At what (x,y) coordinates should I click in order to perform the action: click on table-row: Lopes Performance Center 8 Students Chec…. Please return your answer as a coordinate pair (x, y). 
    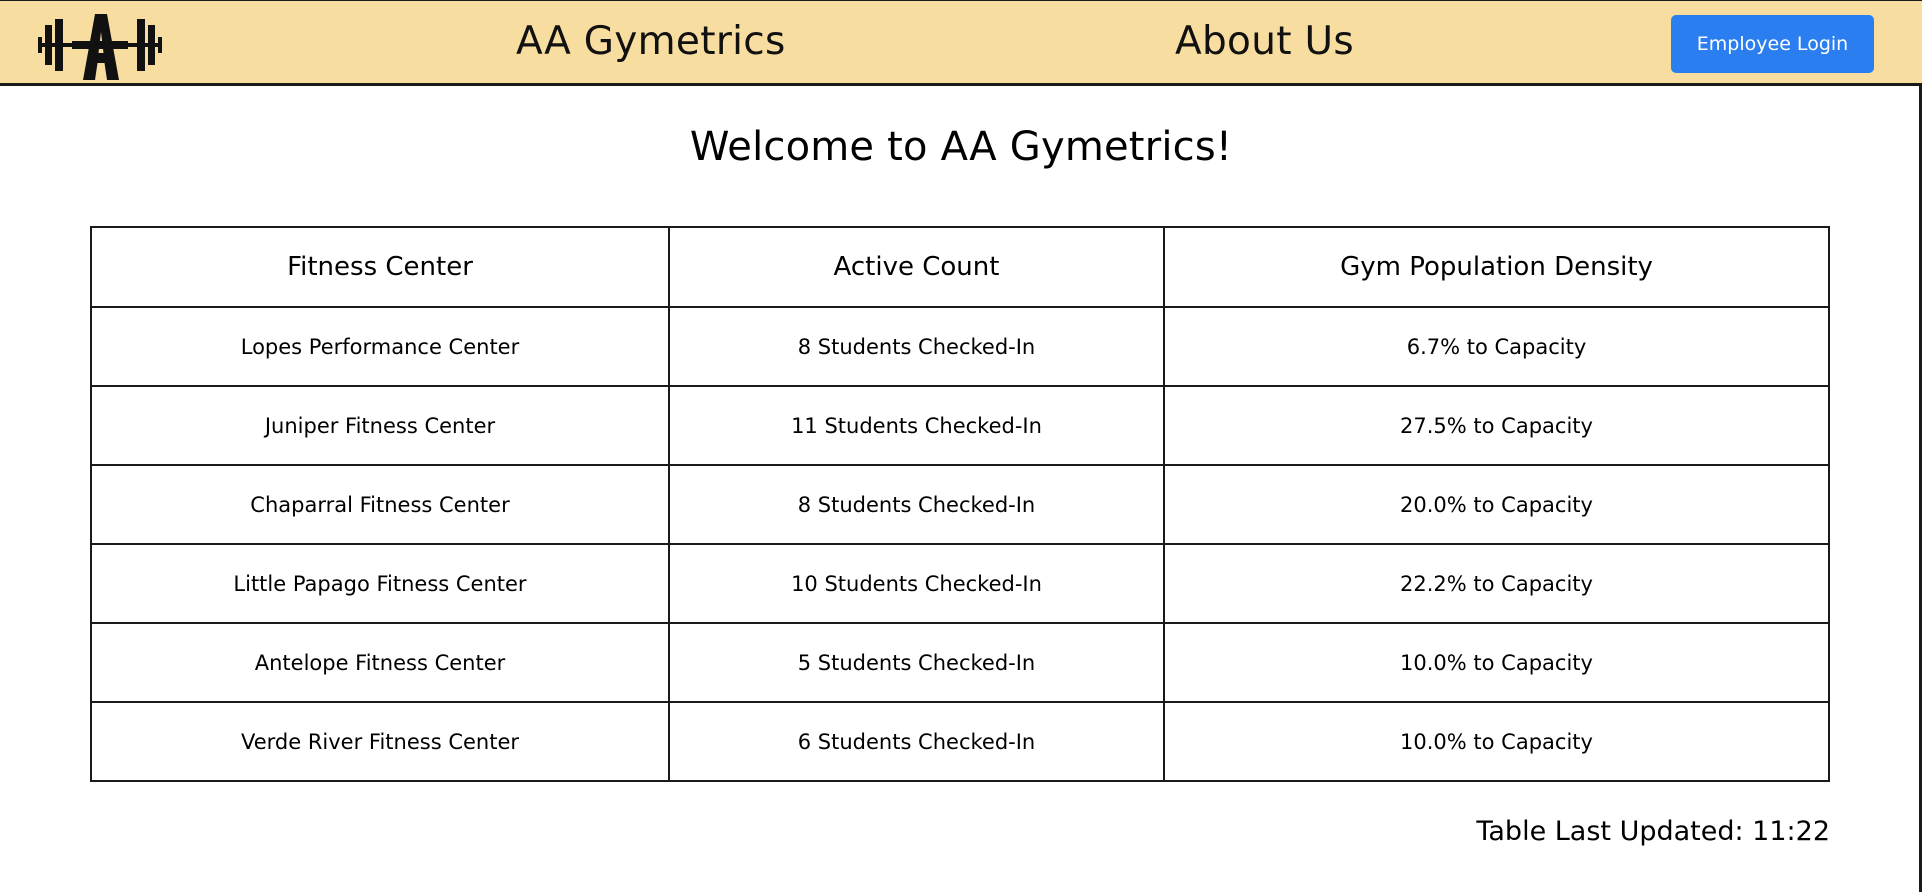
    Looking at the image, I should click on (960, 346).